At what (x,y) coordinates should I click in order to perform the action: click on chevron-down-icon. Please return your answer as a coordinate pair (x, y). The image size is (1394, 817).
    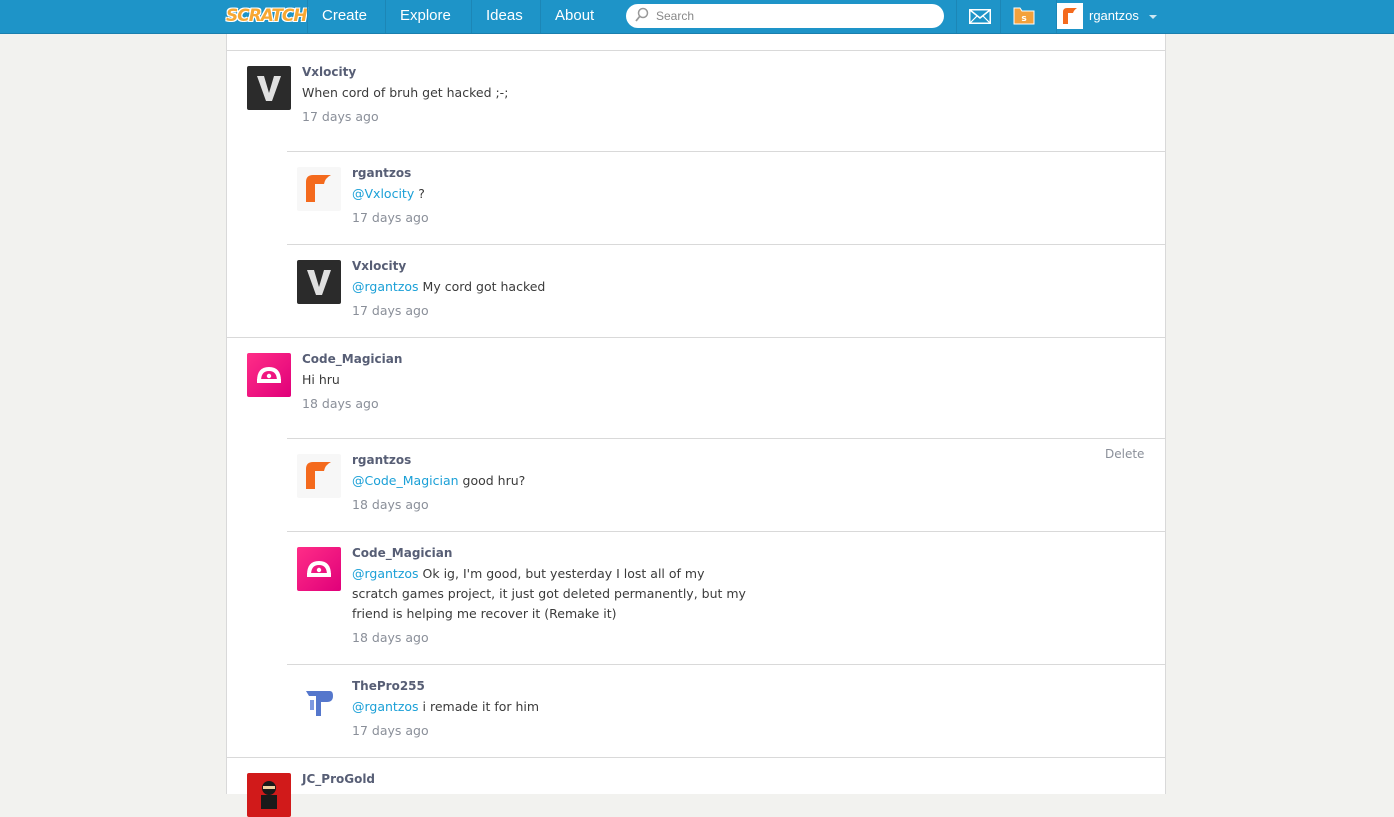
    Looking at the image, I should click on (1153, 17).